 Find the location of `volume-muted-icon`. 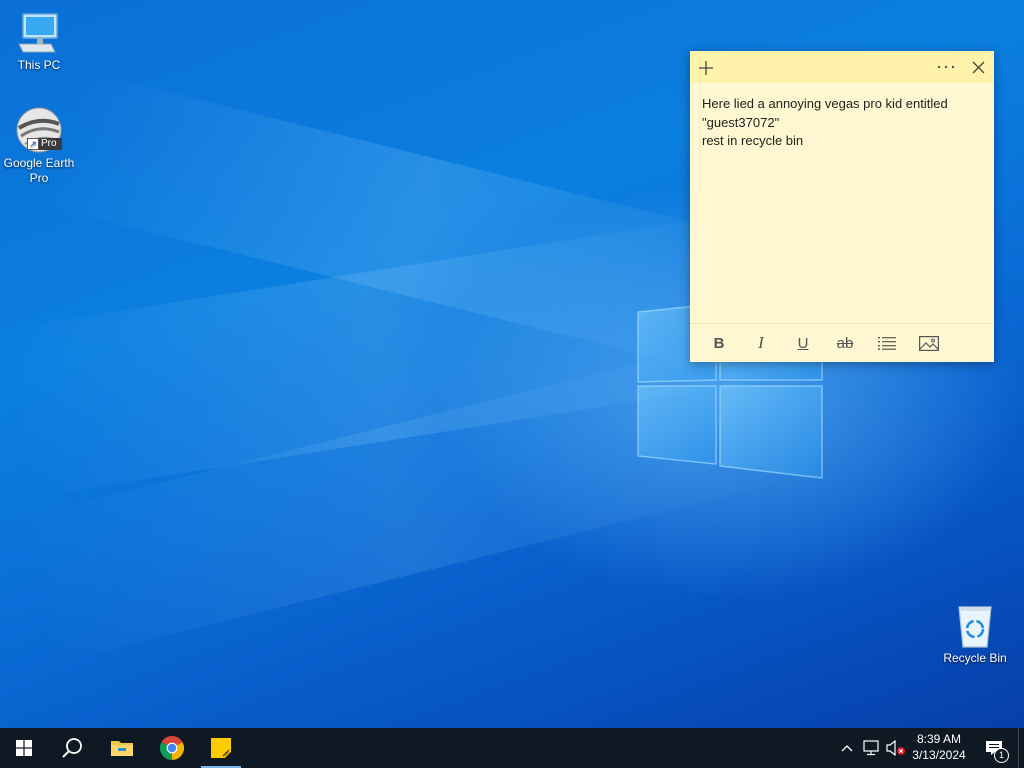

volume-muted-icon is located at coordinates (895, 748).